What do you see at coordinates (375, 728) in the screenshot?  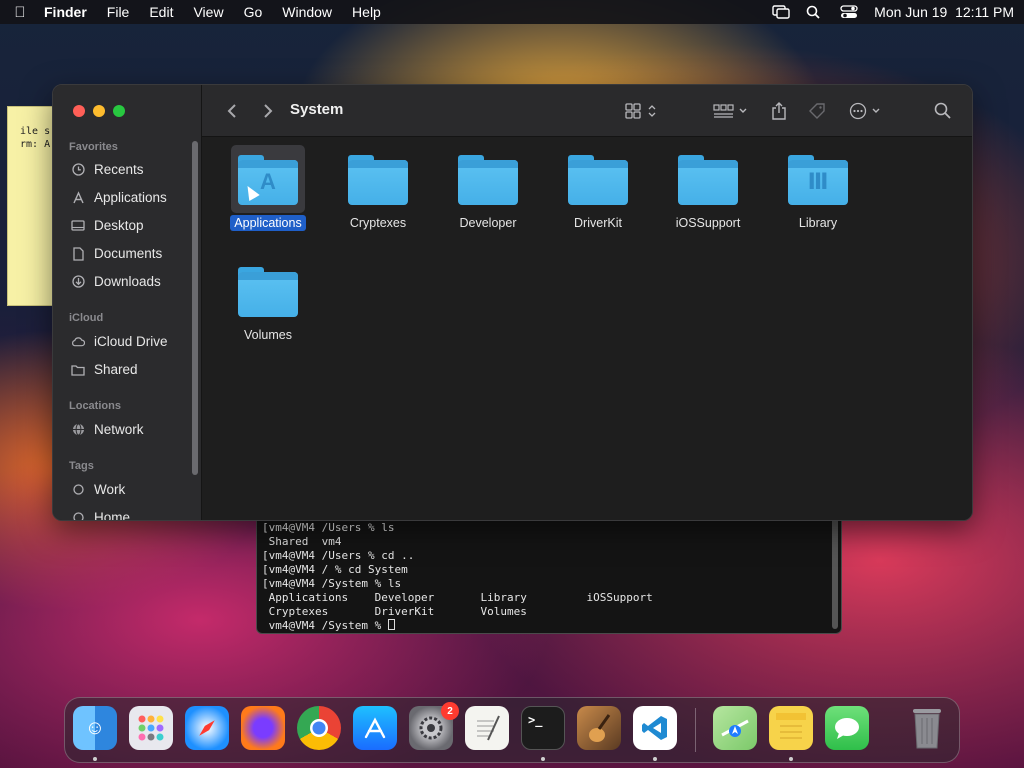 I see `dock-app-store-icon` at bounding box center [375, 728].